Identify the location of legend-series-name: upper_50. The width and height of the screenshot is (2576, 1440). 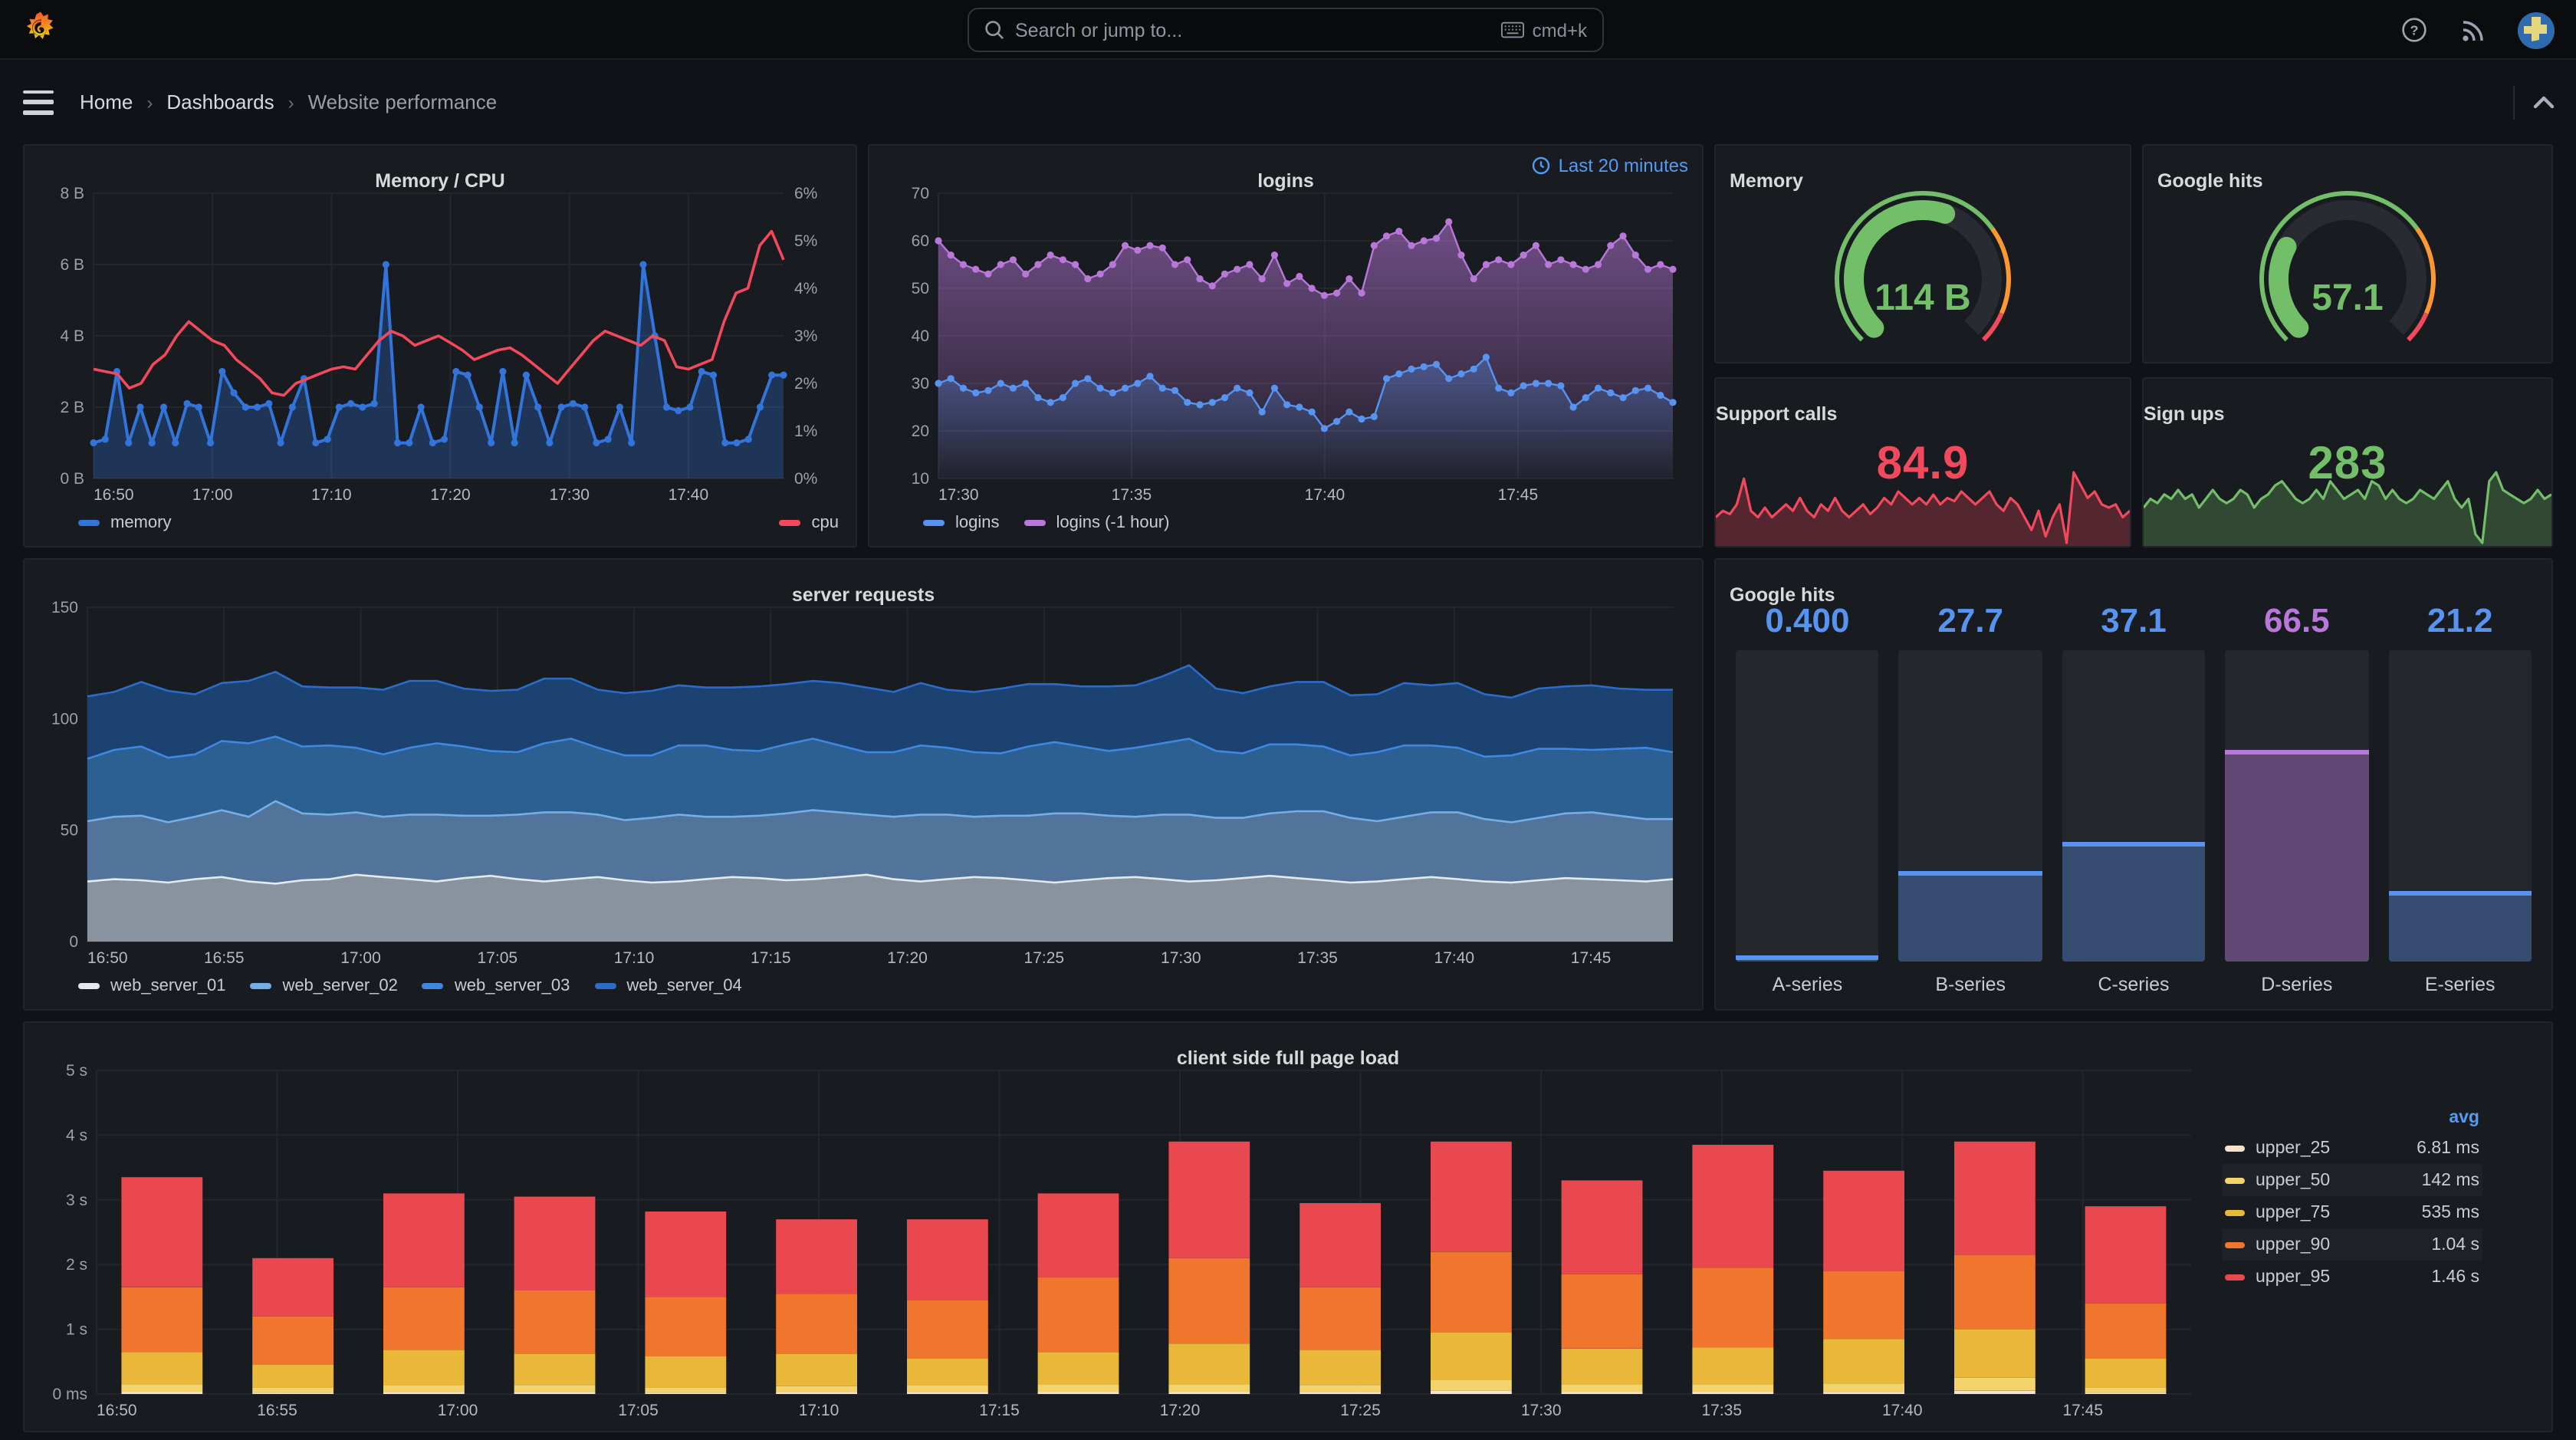
(2307, 1180).